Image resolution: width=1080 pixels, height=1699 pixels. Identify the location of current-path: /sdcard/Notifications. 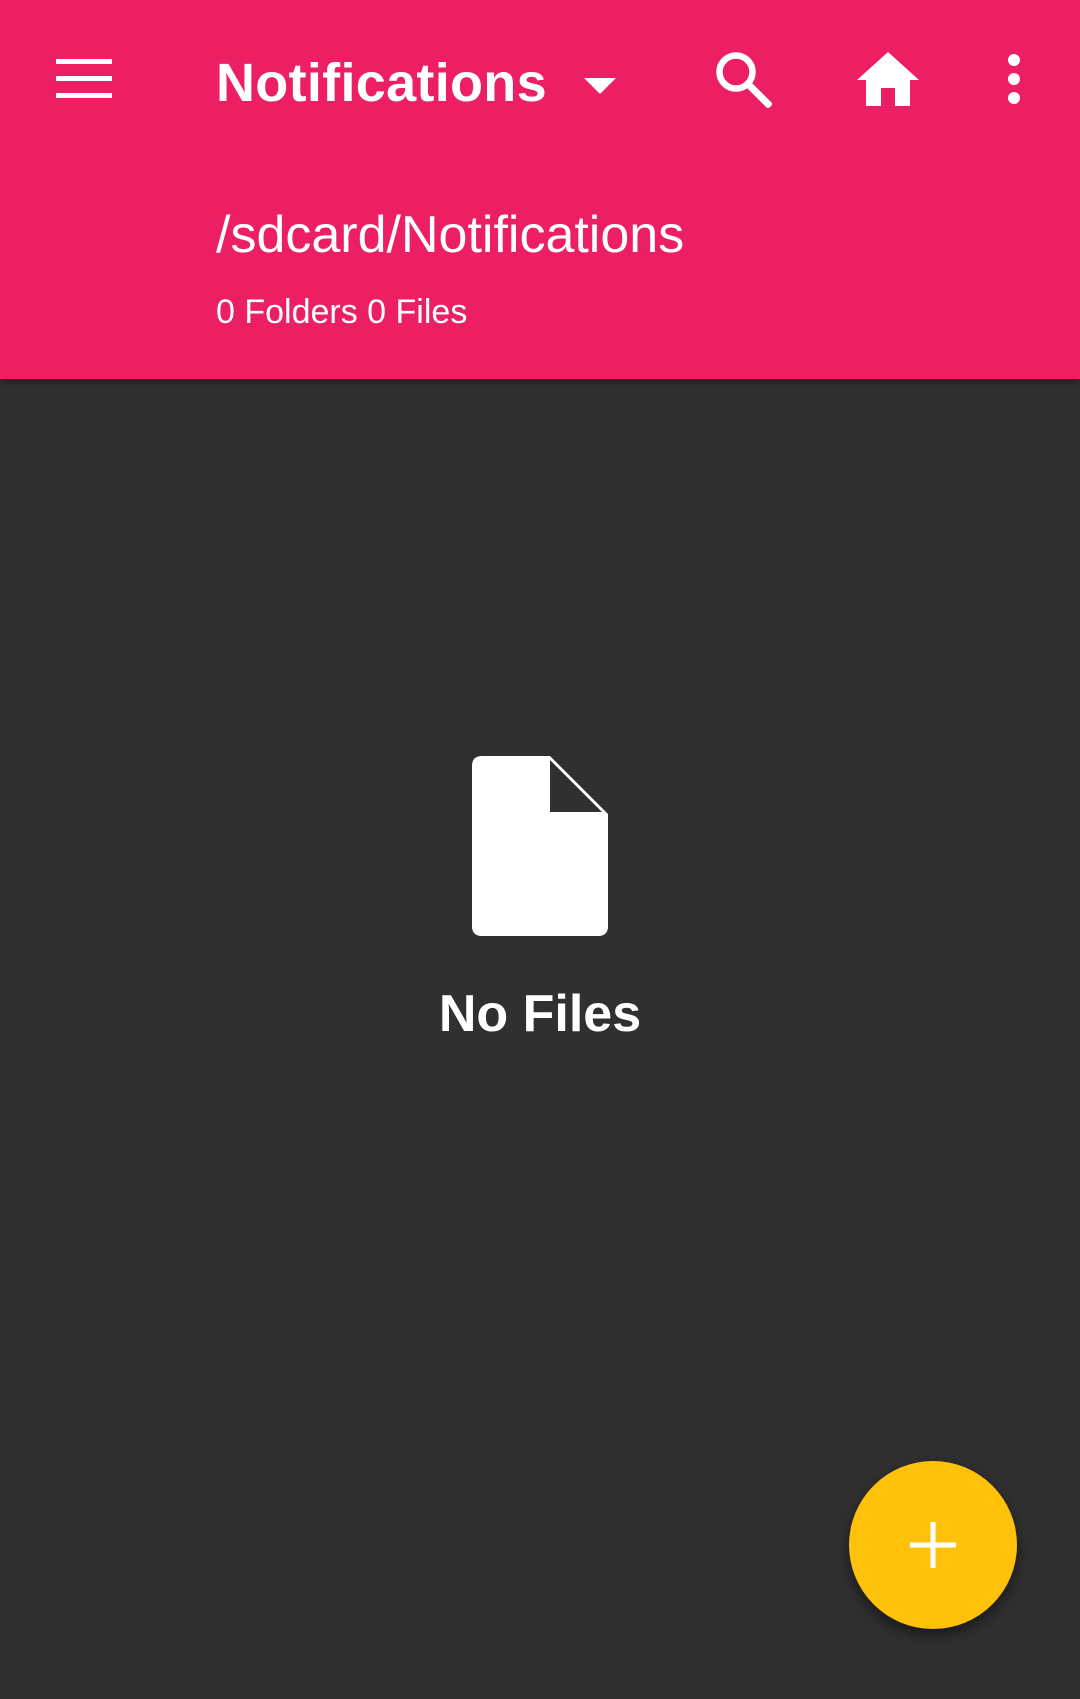
(450, 235).